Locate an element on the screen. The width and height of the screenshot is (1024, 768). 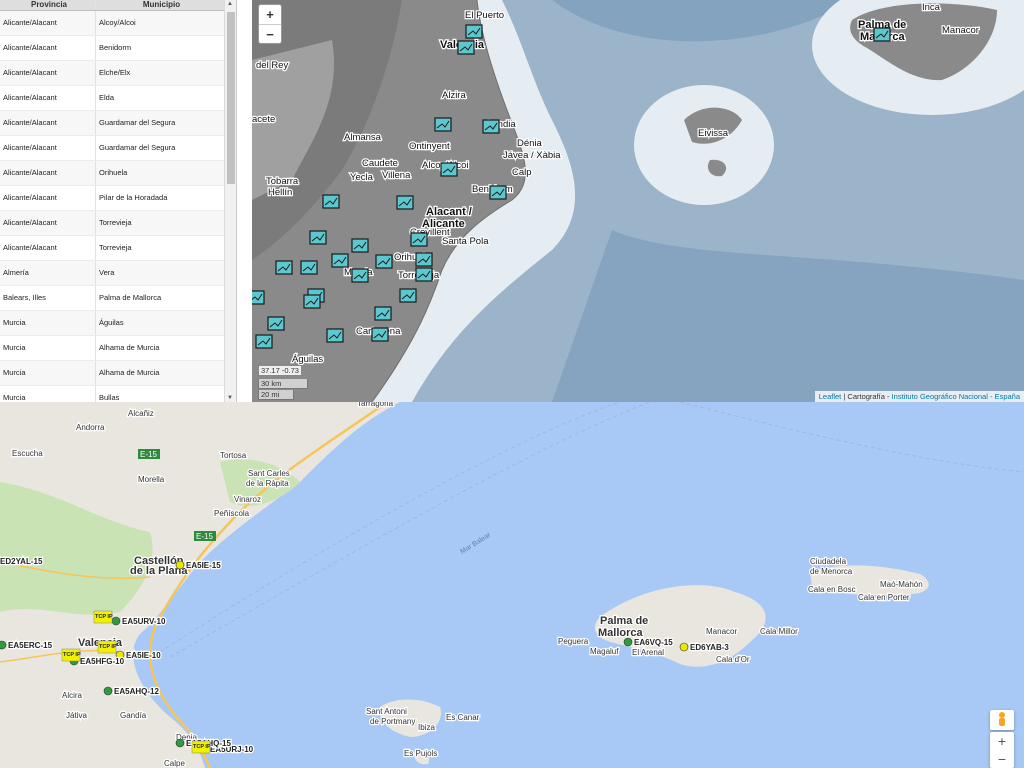
aprs-station-marker: ED2YAL-15 is located at coordinates (22, 562).